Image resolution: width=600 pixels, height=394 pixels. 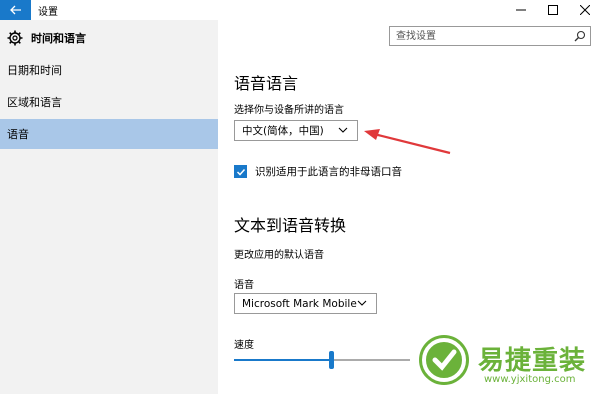 I want to click on watermark-title: 易捷重装, so click(x=532, y=361).